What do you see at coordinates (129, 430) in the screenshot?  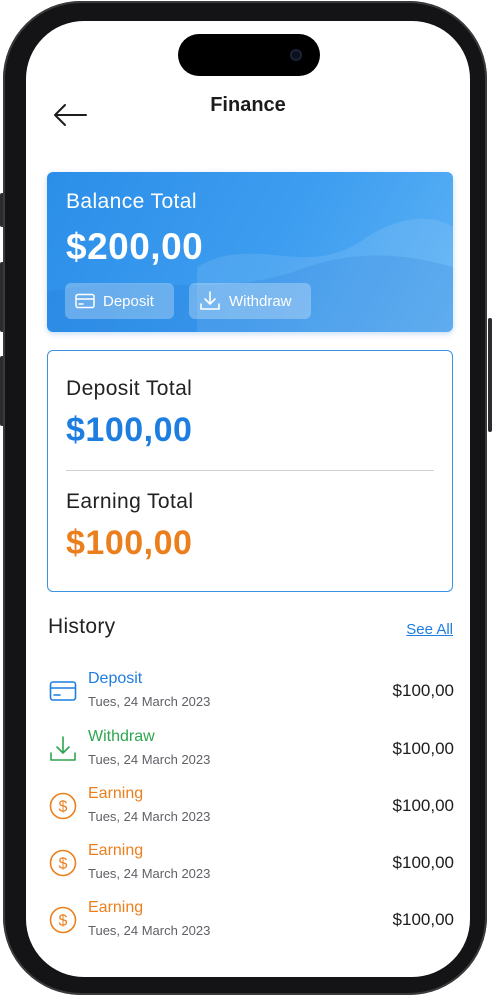 I see `deposit-total-value: $100,00` at bounding box center [129, 430].